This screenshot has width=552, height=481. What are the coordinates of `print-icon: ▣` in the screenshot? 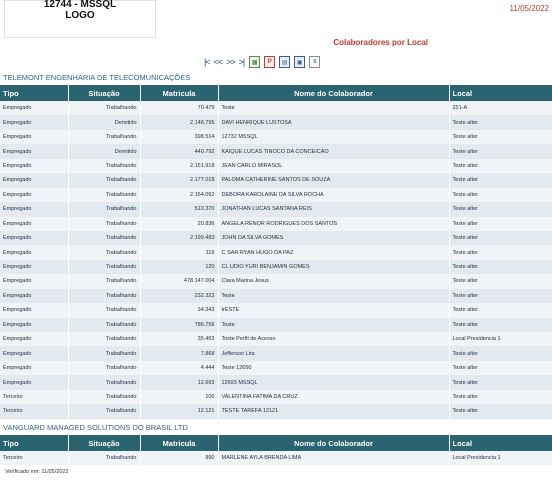 It's located at (300, 62).